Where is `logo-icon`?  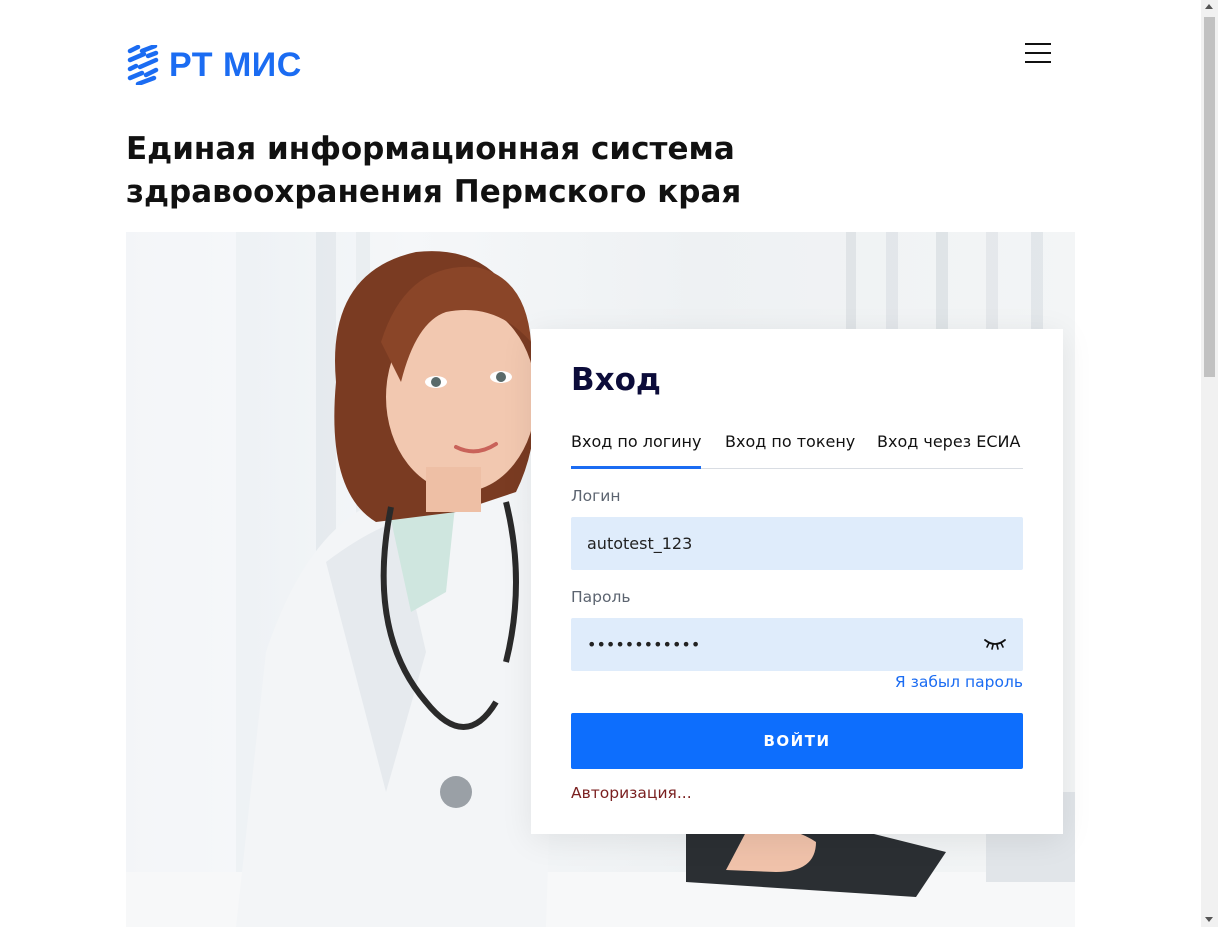
logo-icon is located at coordinates (143, 65).